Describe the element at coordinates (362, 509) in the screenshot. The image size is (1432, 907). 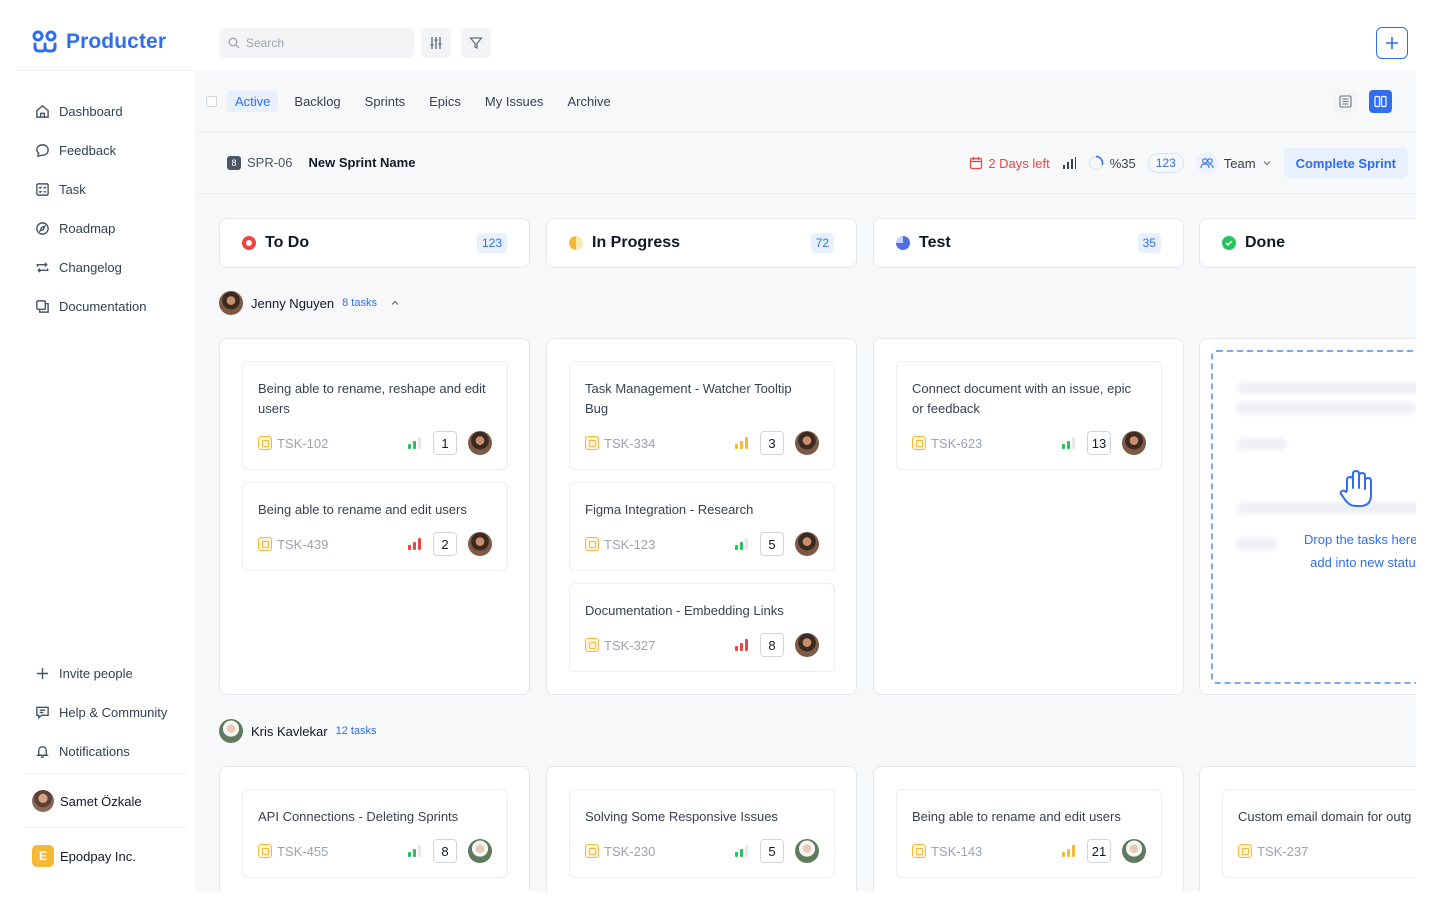
I see `task-title: Being able to rename and edit users` at that location.